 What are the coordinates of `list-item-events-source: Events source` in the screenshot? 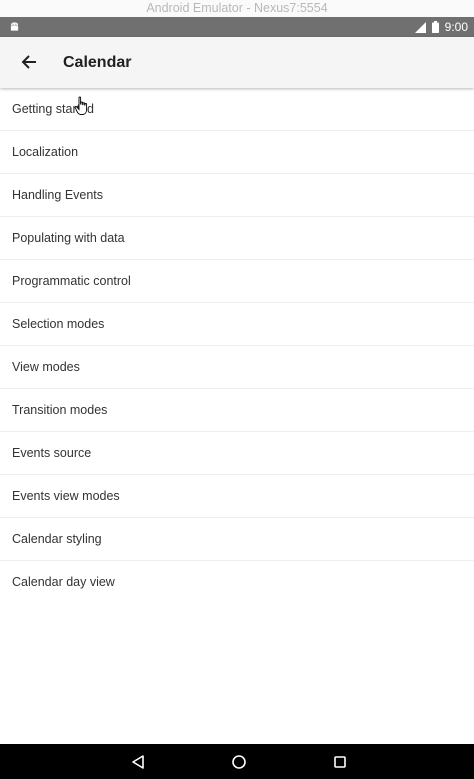 It's located at (237, 453).